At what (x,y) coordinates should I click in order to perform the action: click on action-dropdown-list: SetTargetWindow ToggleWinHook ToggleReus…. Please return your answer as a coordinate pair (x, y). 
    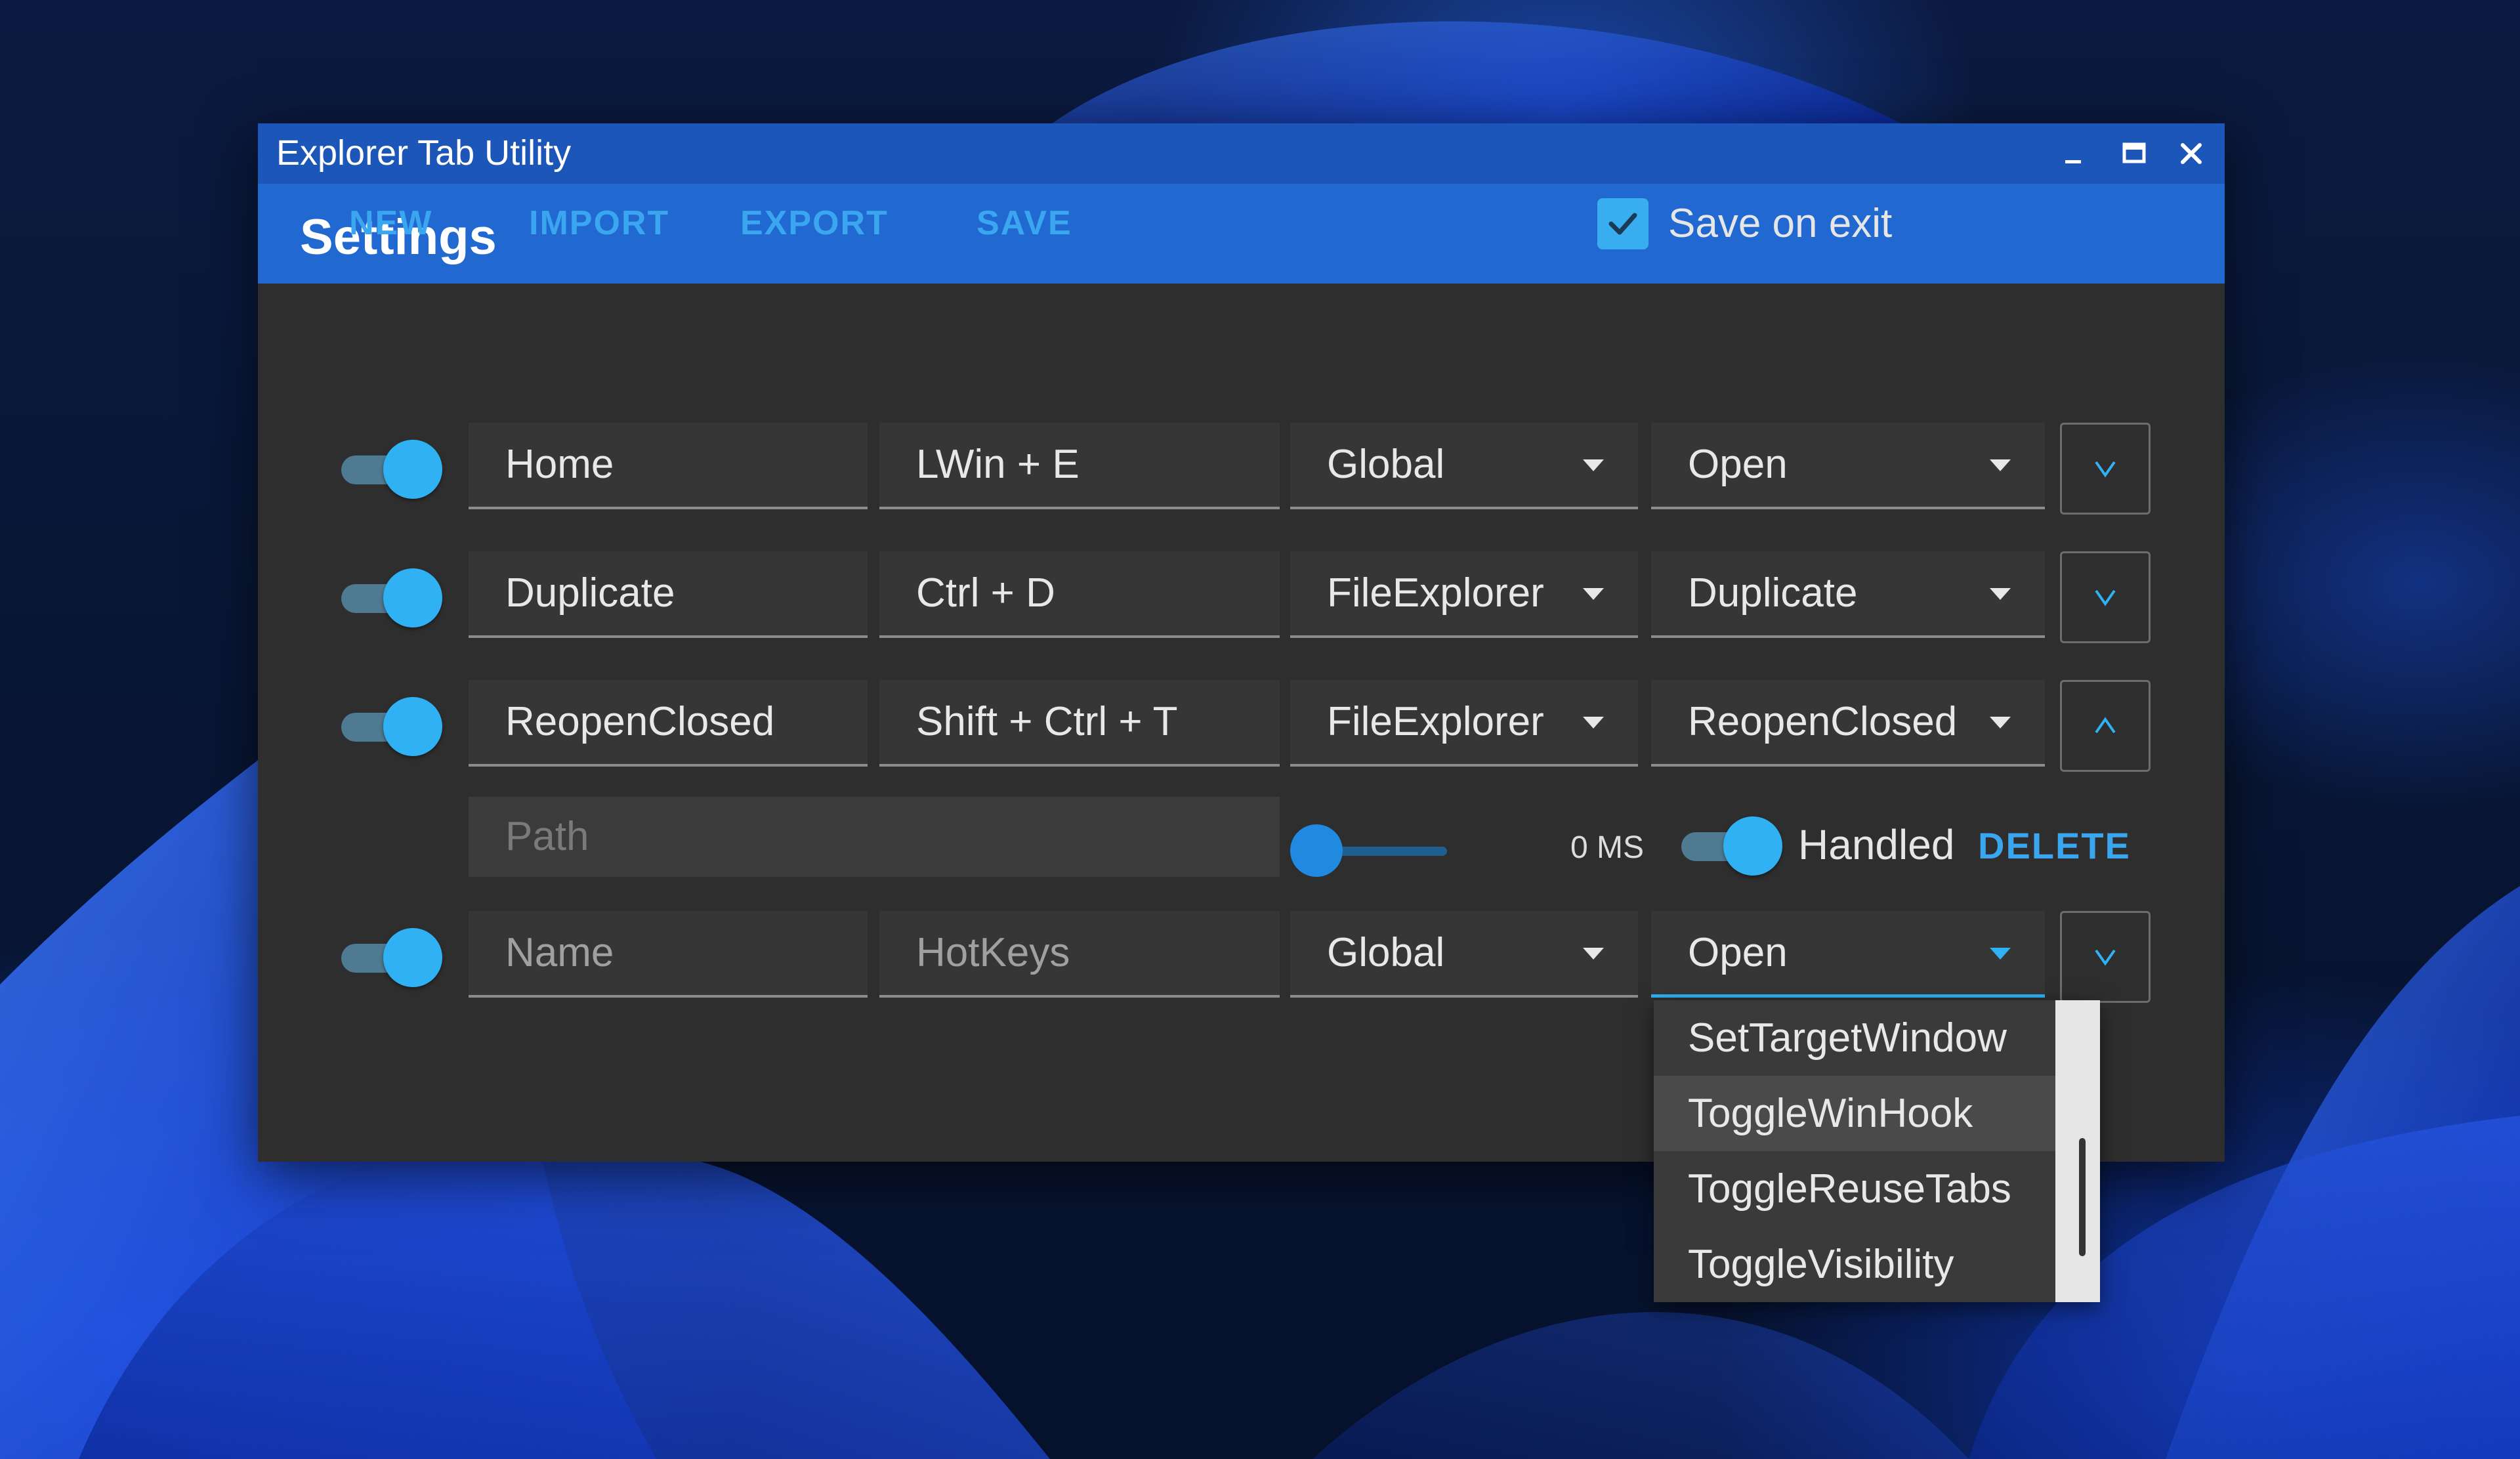
    Looking at the image, I should click on (1877, 1151).